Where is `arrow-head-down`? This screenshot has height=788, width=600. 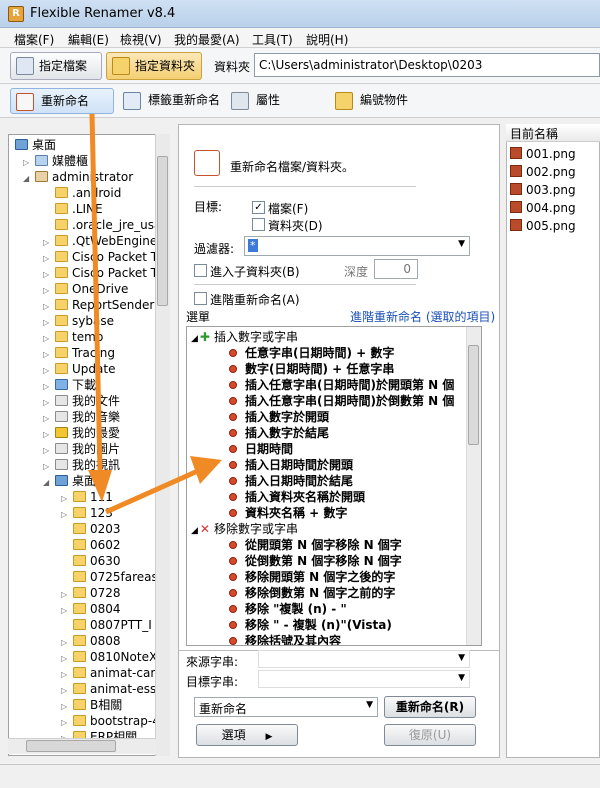 arrow-head-down is located at coordinates (100, 486).